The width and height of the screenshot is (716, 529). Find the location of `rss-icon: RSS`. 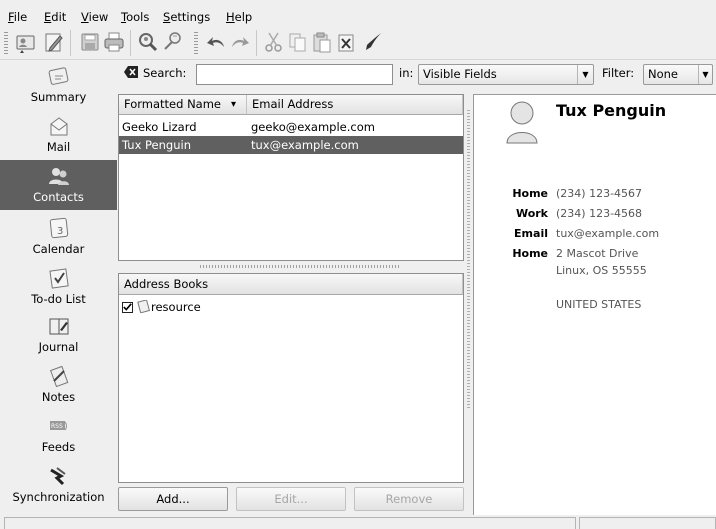

rss-icon: RSS is located at coordinates (59, 426).